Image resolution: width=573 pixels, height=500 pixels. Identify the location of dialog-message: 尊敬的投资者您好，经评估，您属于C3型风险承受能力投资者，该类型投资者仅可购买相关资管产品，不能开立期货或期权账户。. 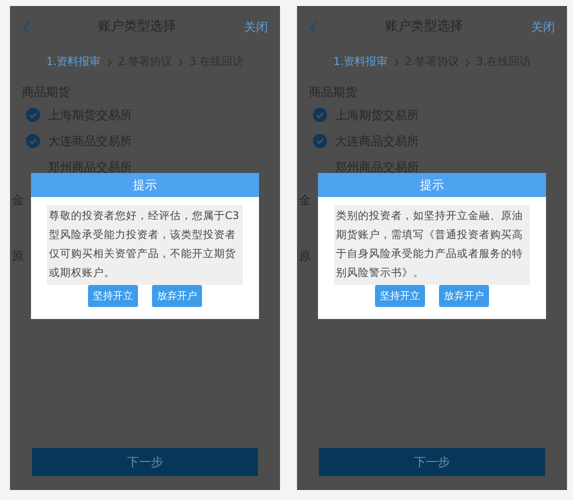
(144, 245).